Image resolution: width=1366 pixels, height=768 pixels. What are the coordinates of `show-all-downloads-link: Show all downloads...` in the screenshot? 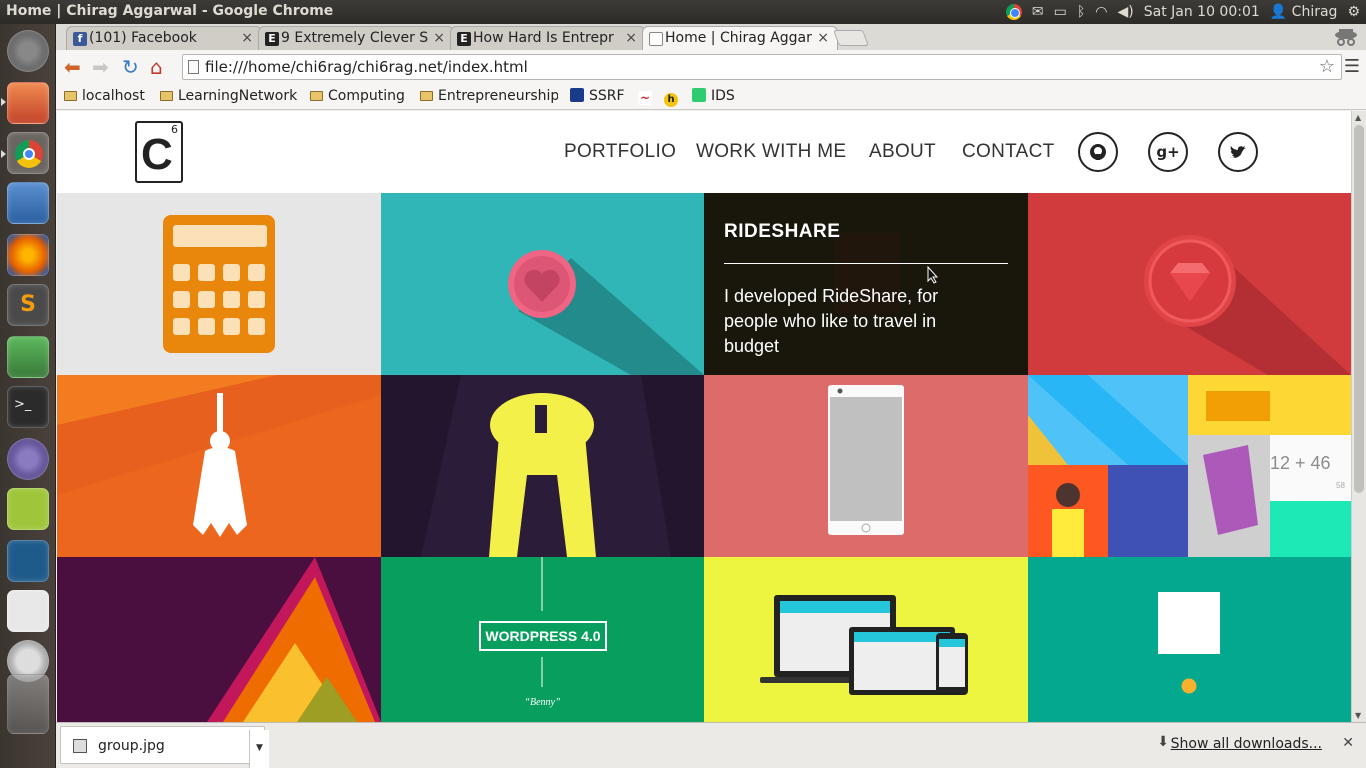 It's located at (1246, 744).